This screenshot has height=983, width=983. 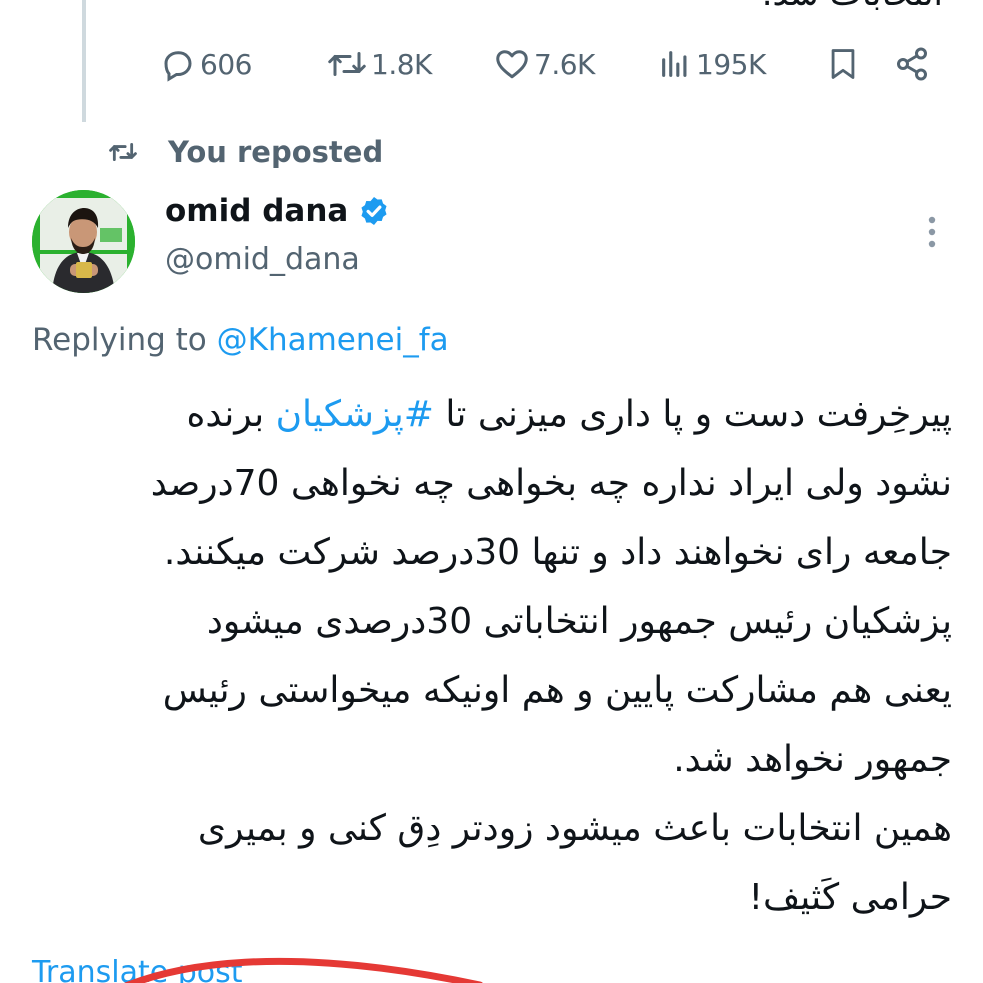 What do you see at coordinates (137, 969) in the screenshot?
I see `translate-post-link: Translate post` at bounding box center [137, 969].